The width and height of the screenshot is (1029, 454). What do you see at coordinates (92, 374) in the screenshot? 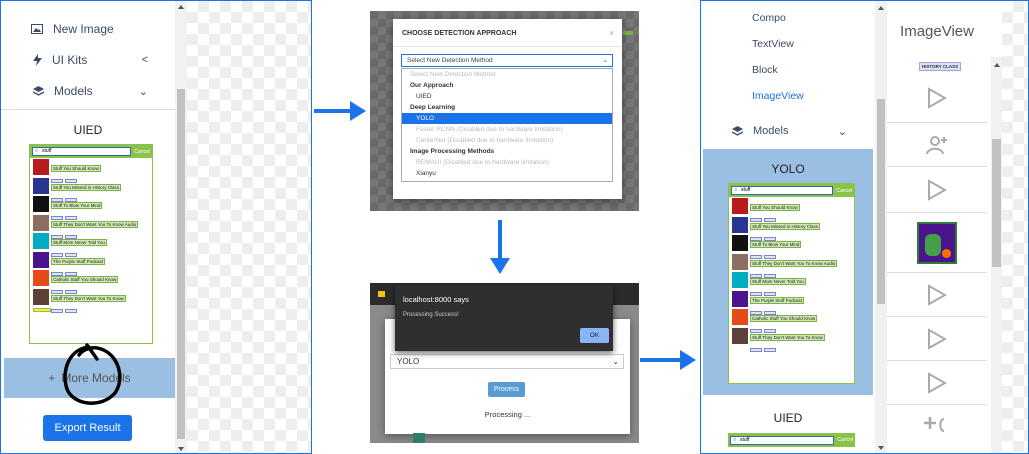
I see `scribble-annotation` at bounding box center [92, 374].